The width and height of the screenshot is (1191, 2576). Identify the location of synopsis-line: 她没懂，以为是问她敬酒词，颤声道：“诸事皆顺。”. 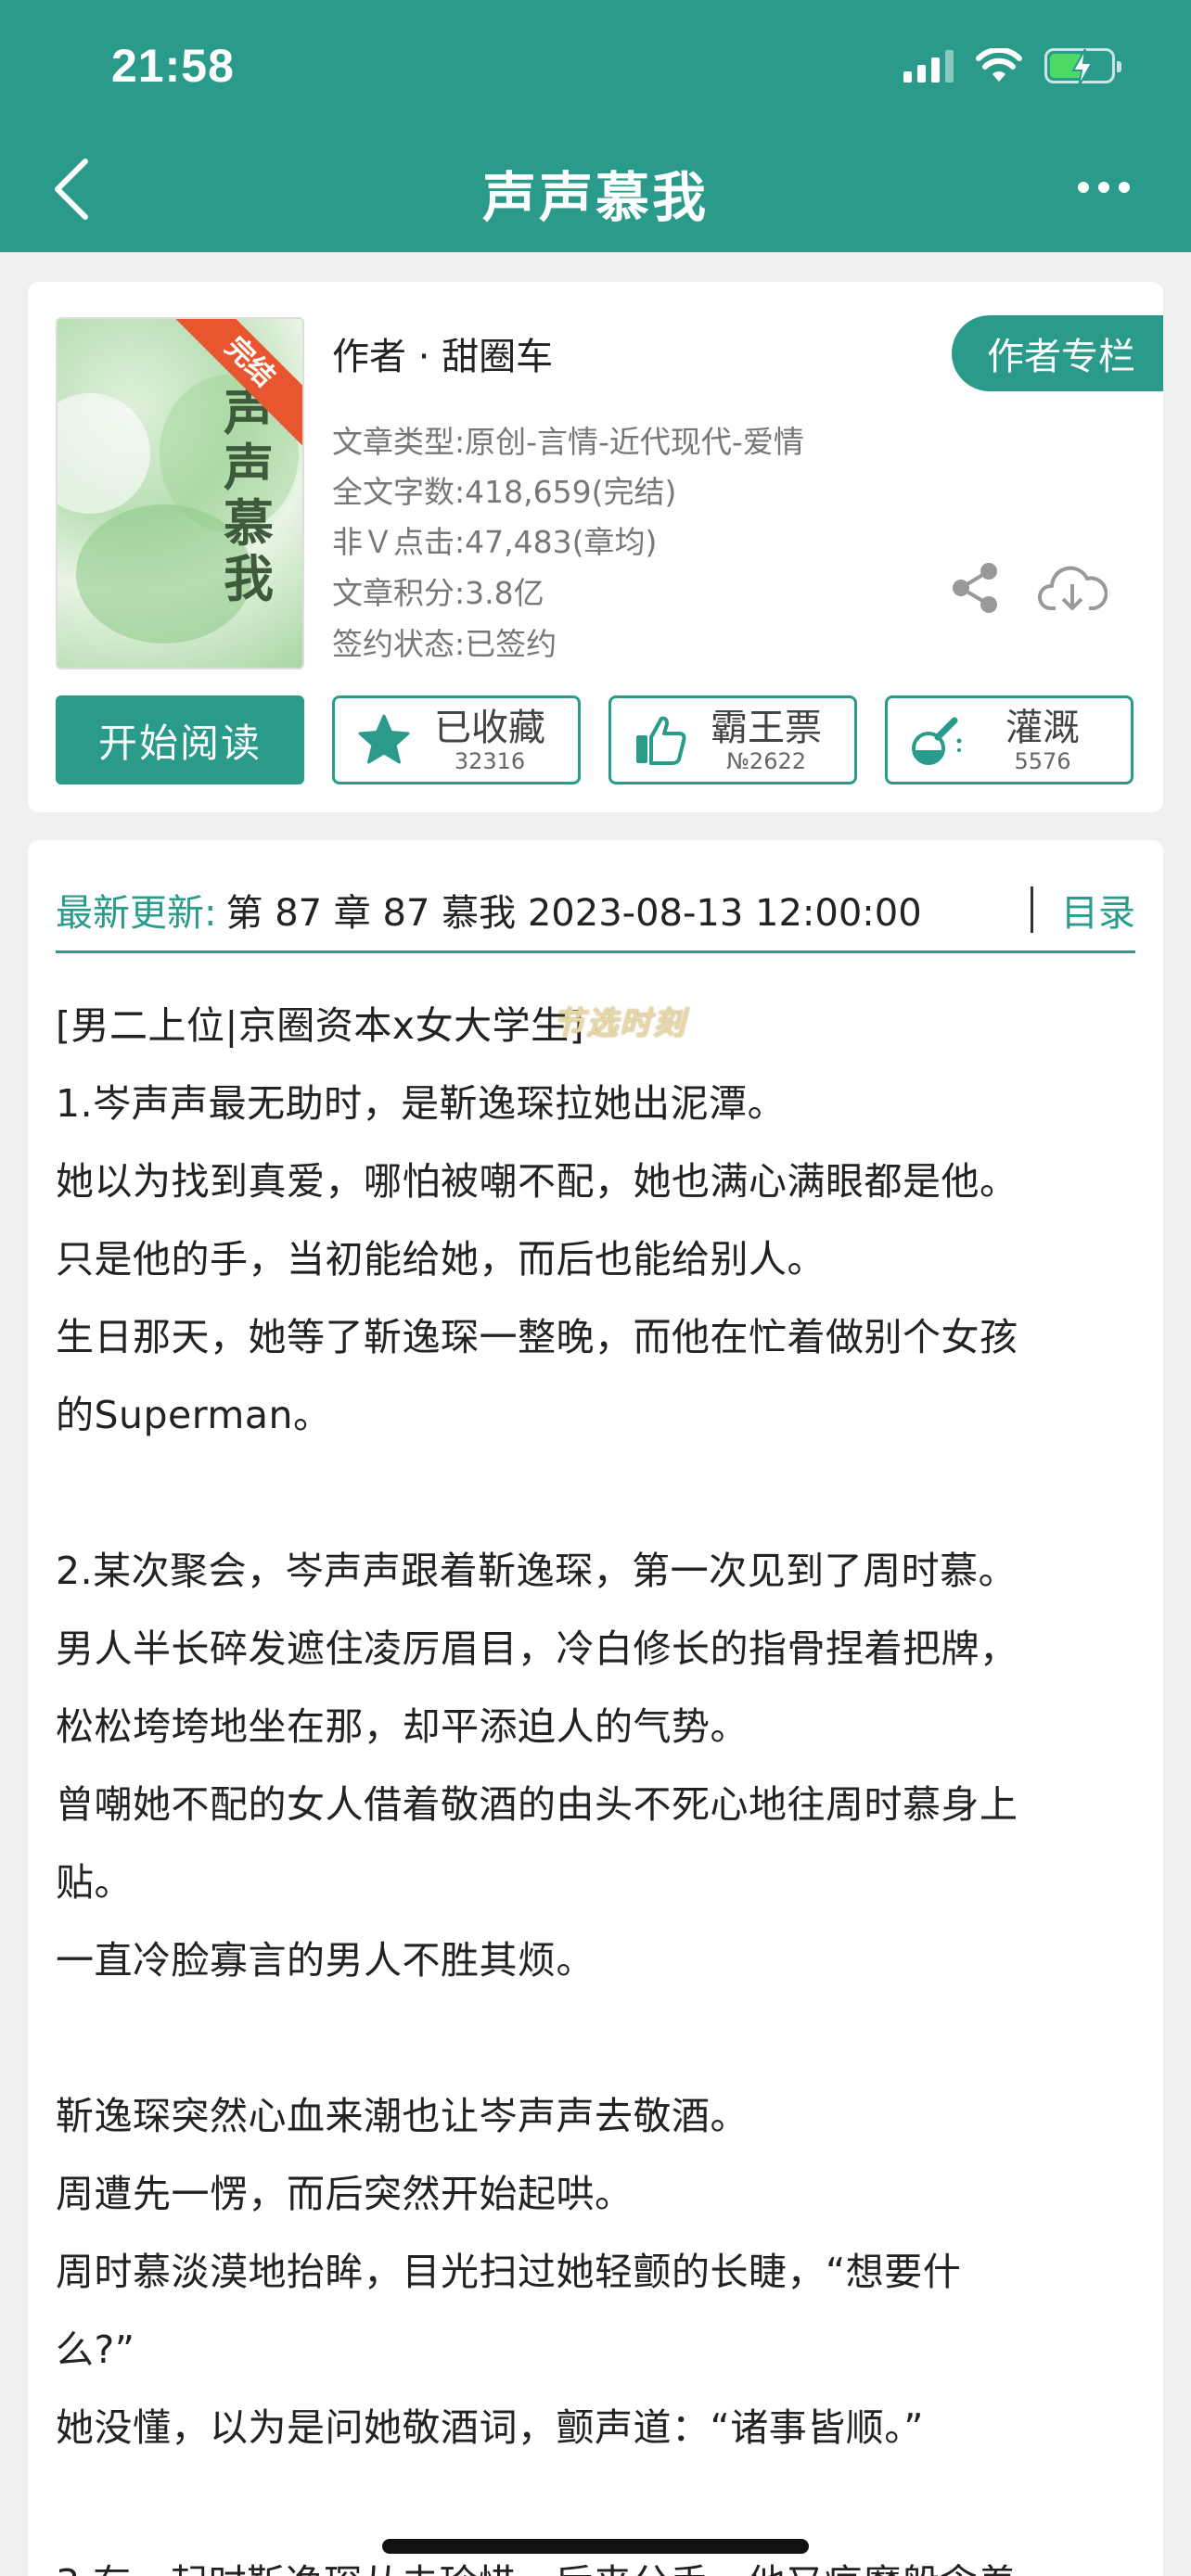
(490, 2427).